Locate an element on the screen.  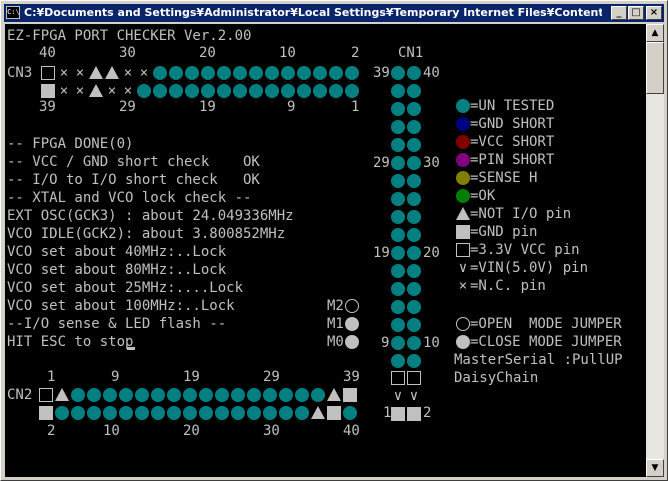
cn3-number-top: 40 is located at coordinates (47, 53).